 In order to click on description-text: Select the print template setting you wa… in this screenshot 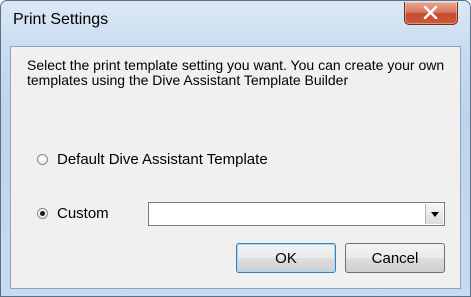, I will do `click(236, 72)`.